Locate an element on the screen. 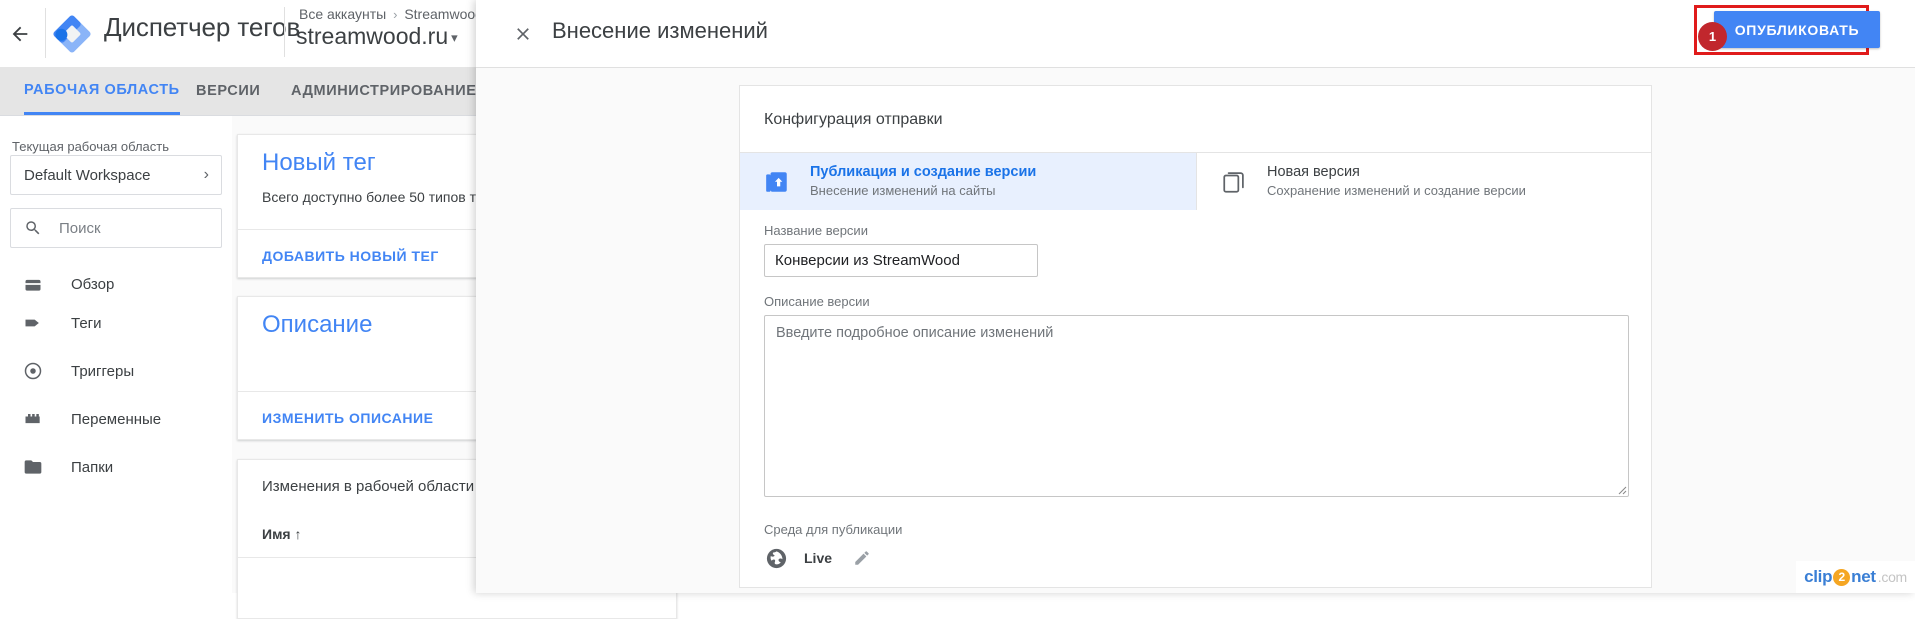 Image resolution: width=1915 pixels, height=619 pixels. option-subtitle: Сохранение изменений и создание версии is located at coordinates (1396, 190).